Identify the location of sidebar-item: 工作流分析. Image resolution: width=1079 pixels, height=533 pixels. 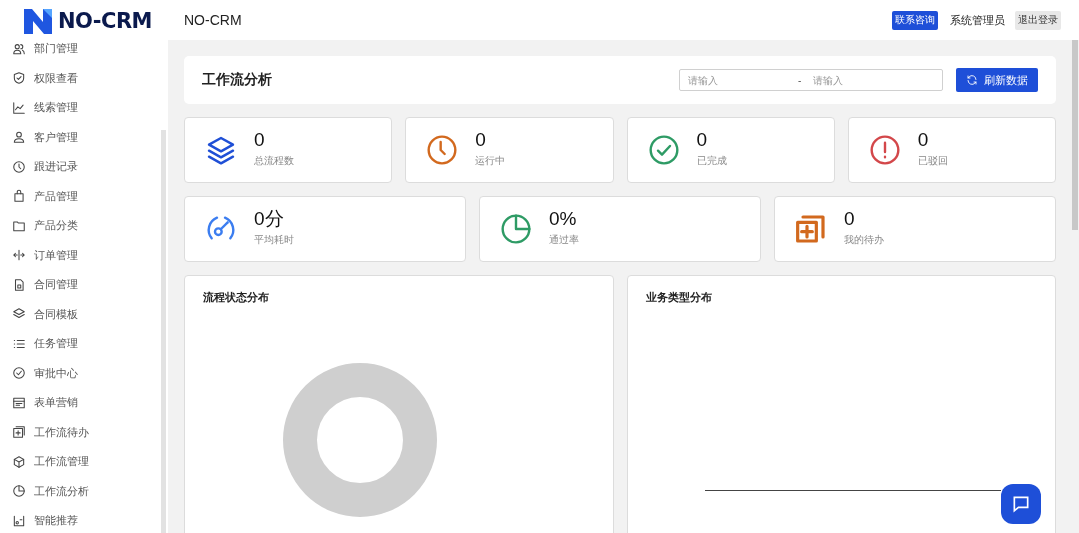
(84, 491).